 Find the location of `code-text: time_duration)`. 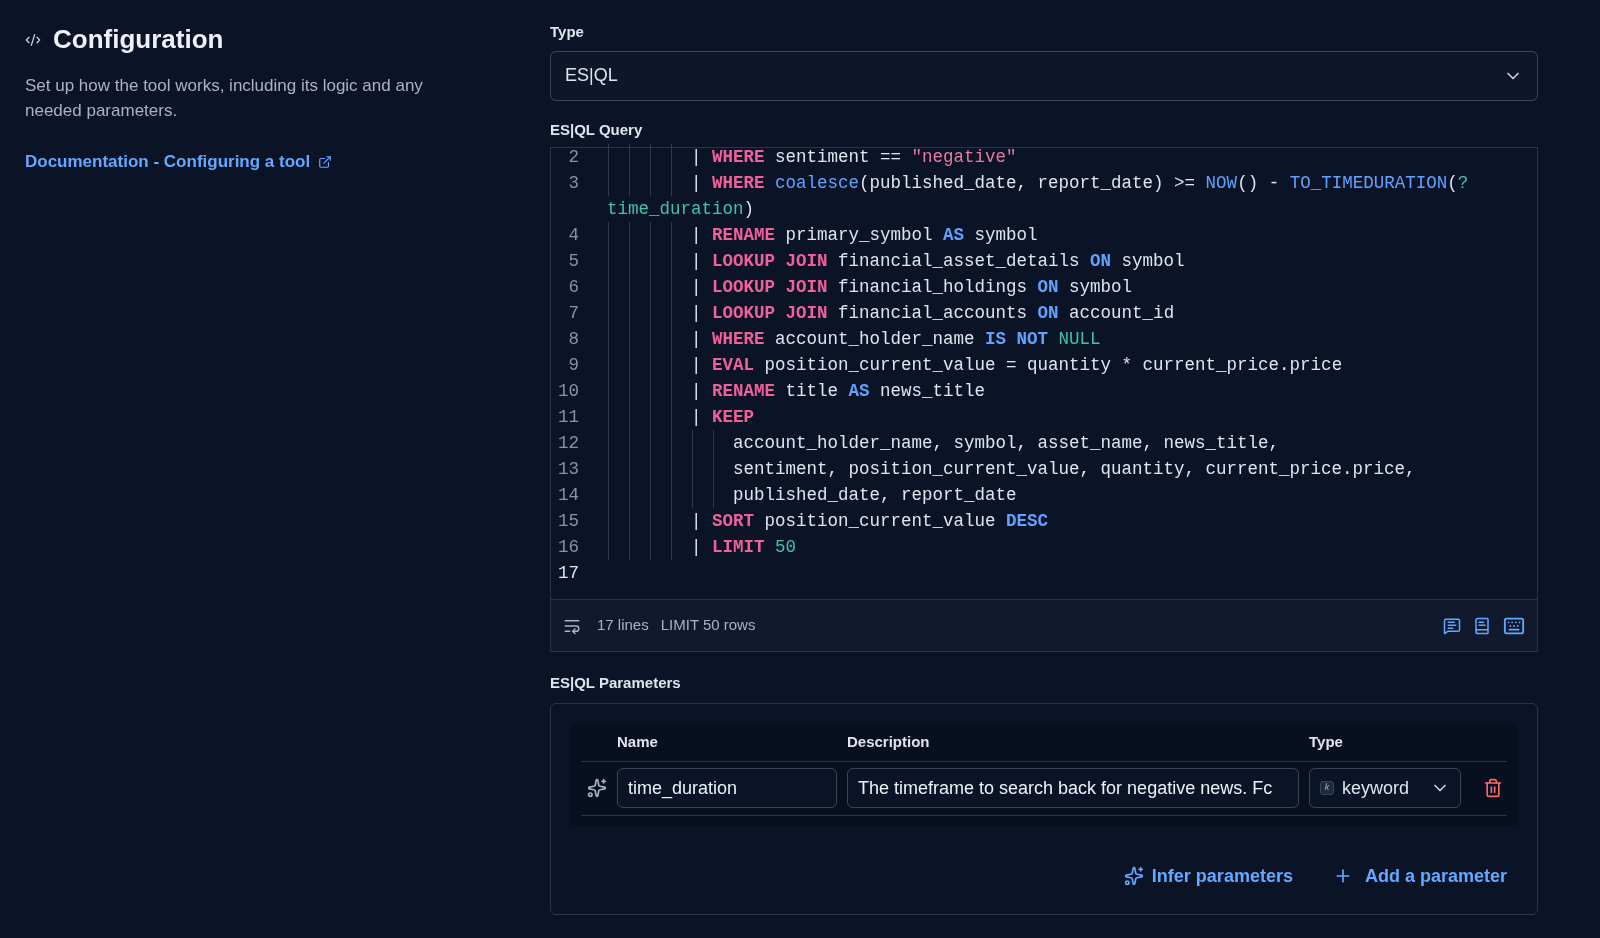

code-text: time_duration) is located at coordinates (681, 209).